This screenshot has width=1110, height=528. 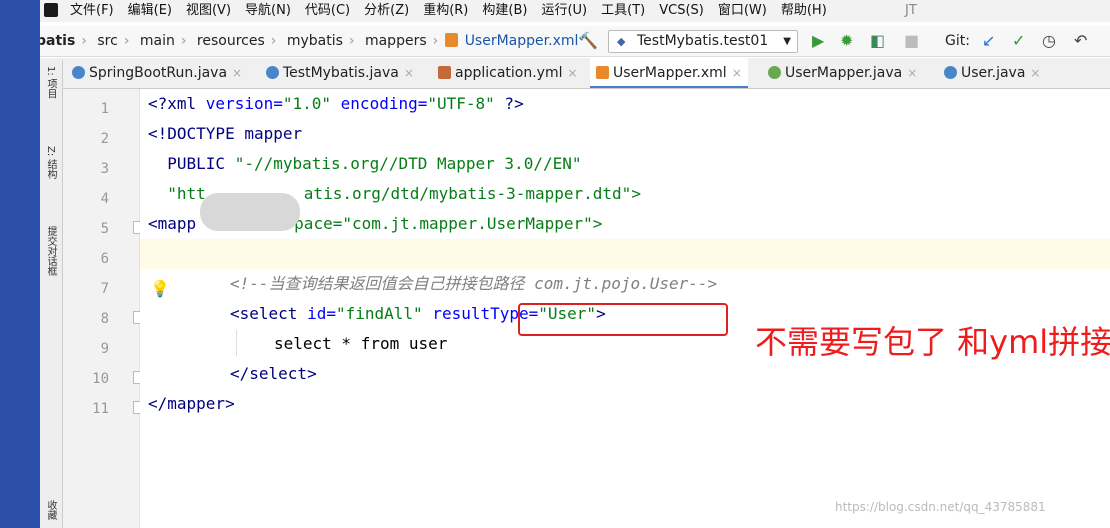 What do you see at coordinates (50, 510) in the screenshot?
I see `favorites-panel-button: 收藏` at bounding box center [50, 510].